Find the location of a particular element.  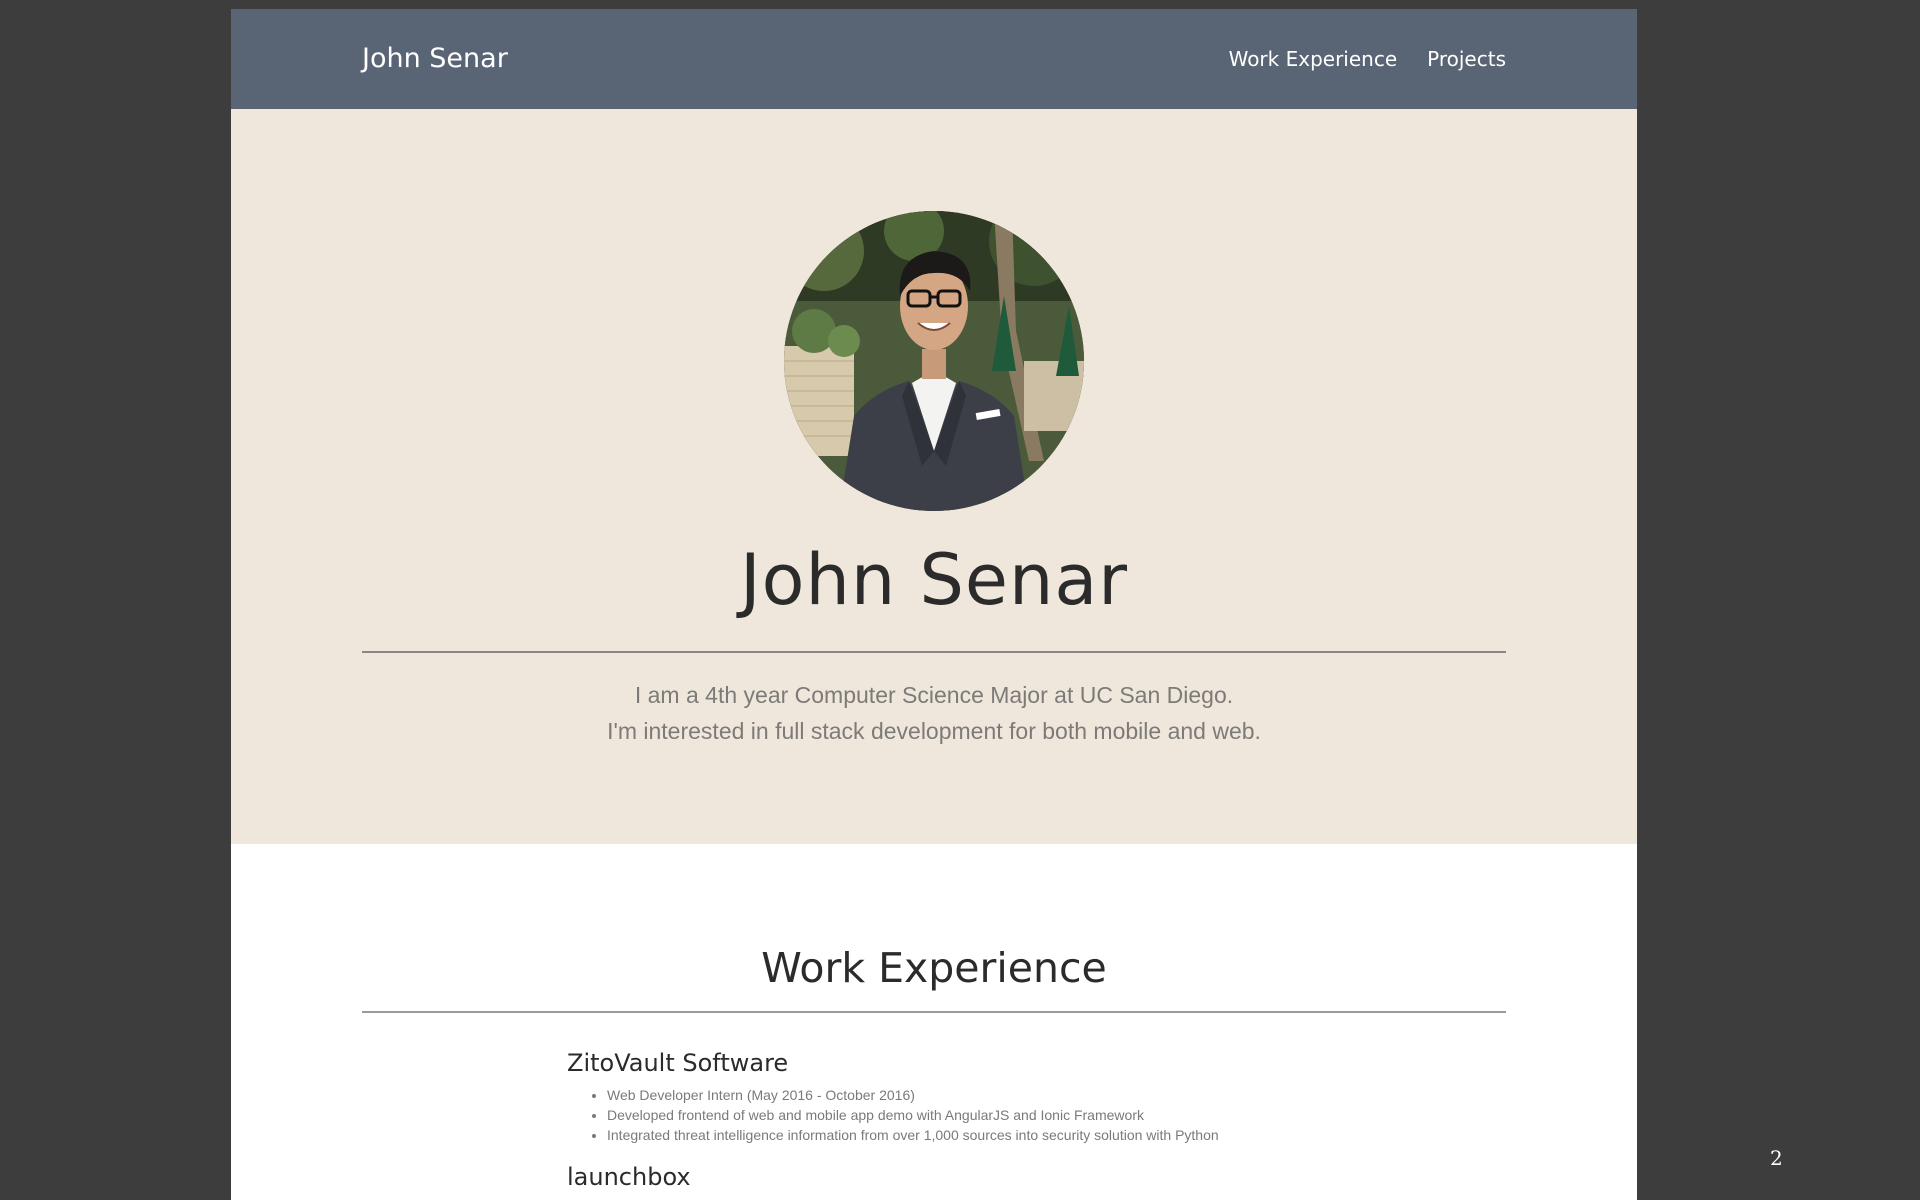

hero-divider is located at coordinates (934, 652).